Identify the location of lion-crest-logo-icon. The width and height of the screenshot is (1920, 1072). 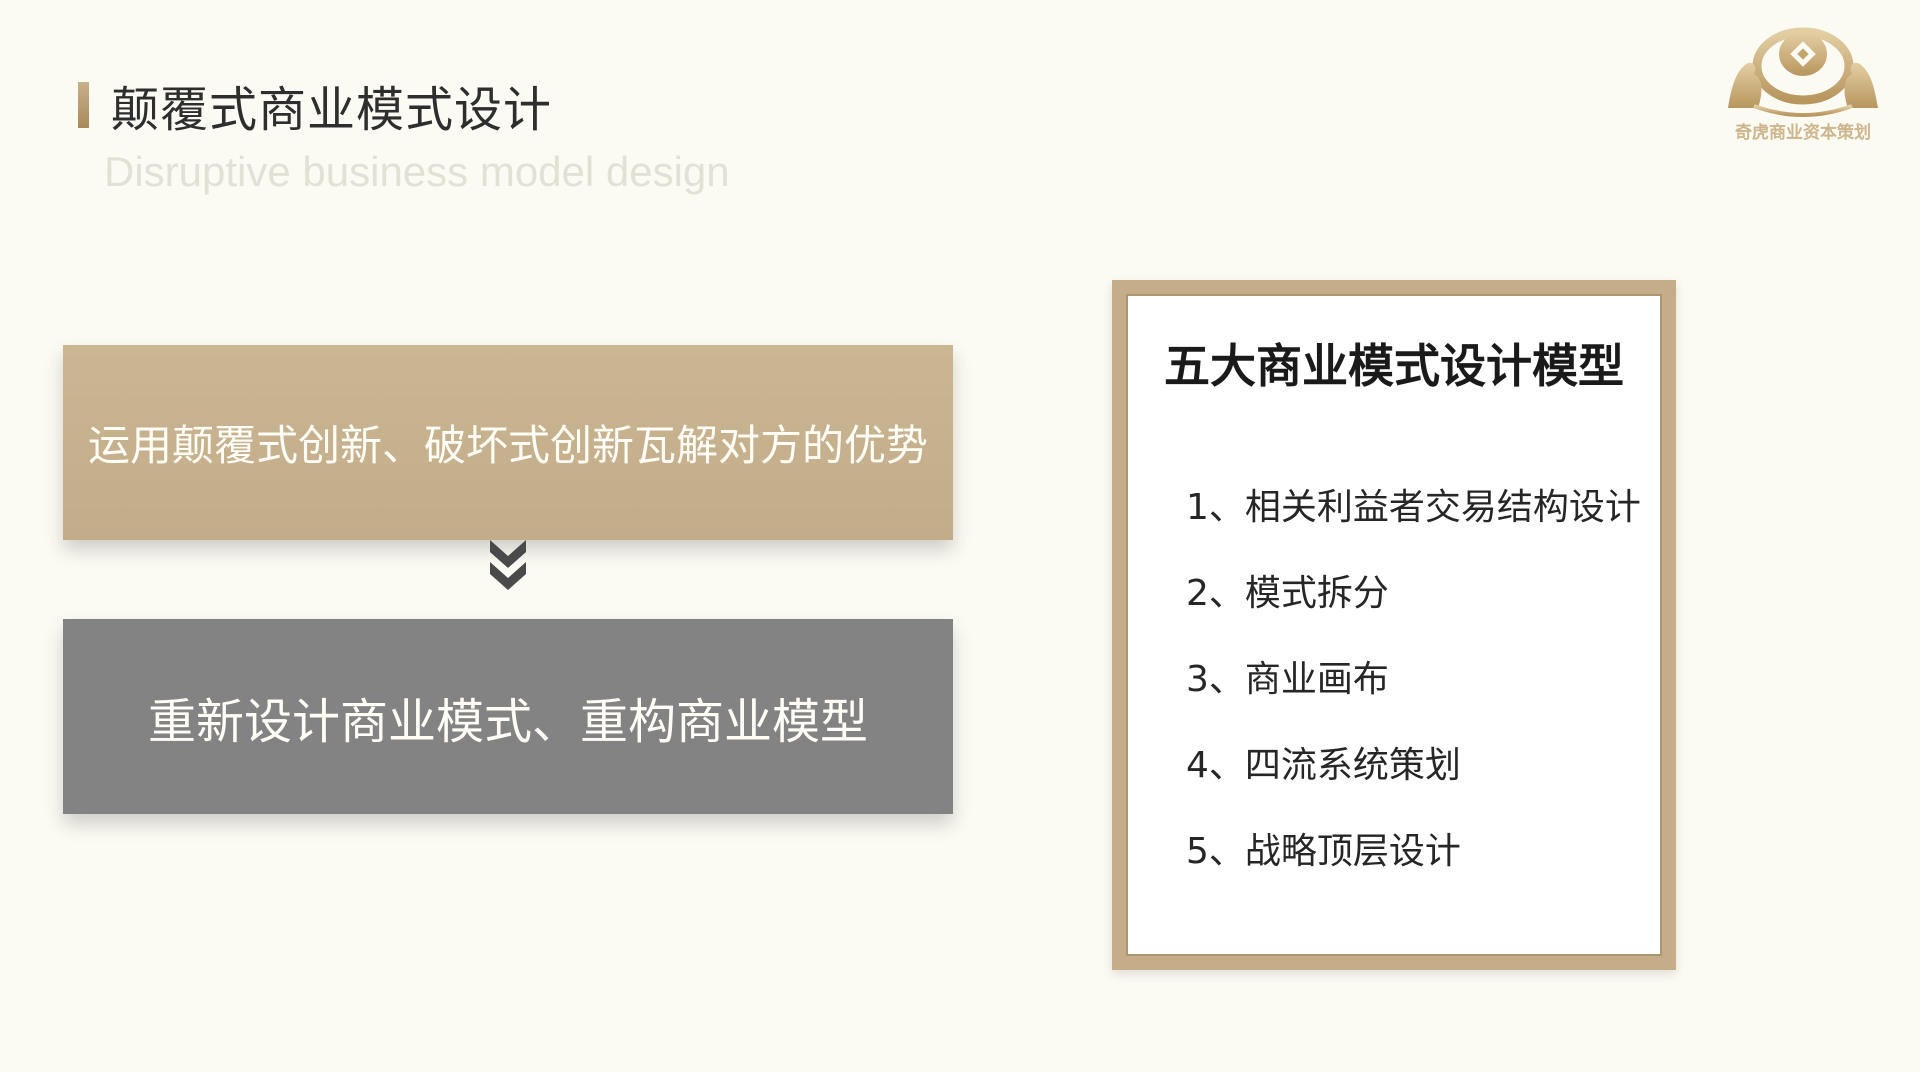
(1803, 72).